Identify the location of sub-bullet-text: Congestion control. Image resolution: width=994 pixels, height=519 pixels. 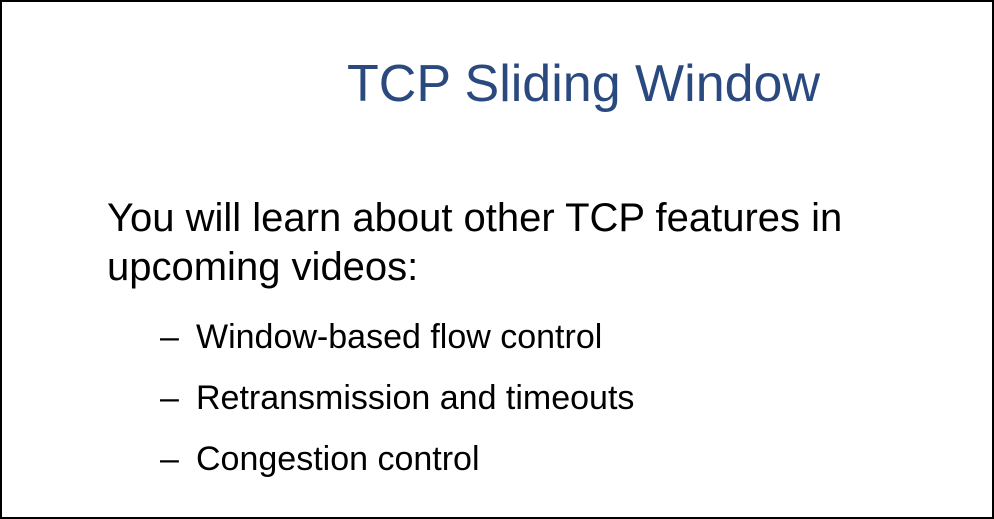
(338, 459).